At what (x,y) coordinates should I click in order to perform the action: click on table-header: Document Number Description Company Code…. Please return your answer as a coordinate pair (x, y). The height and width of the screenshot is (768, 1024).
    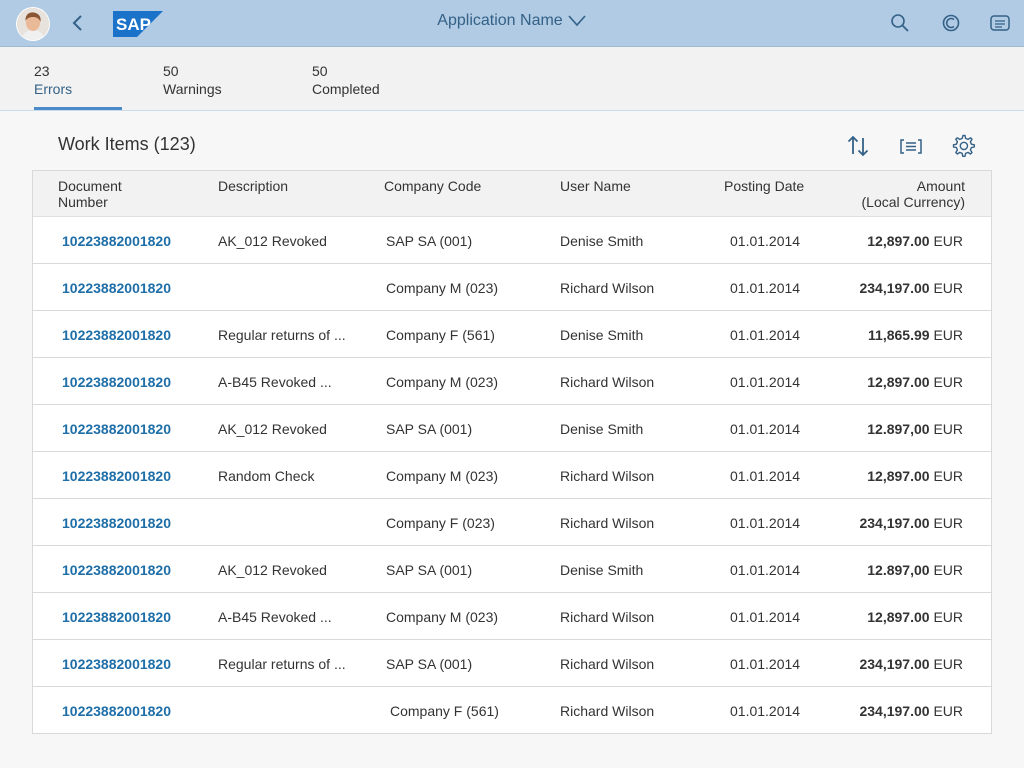
    Looking at the image, I should click on (512, 194).